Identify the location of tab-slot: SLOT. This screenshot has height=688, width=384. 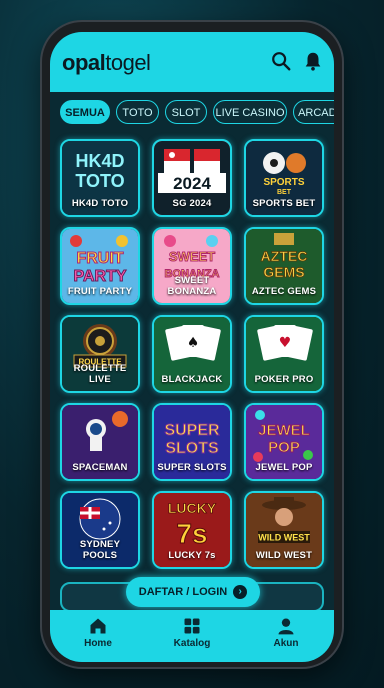
(186, 112).